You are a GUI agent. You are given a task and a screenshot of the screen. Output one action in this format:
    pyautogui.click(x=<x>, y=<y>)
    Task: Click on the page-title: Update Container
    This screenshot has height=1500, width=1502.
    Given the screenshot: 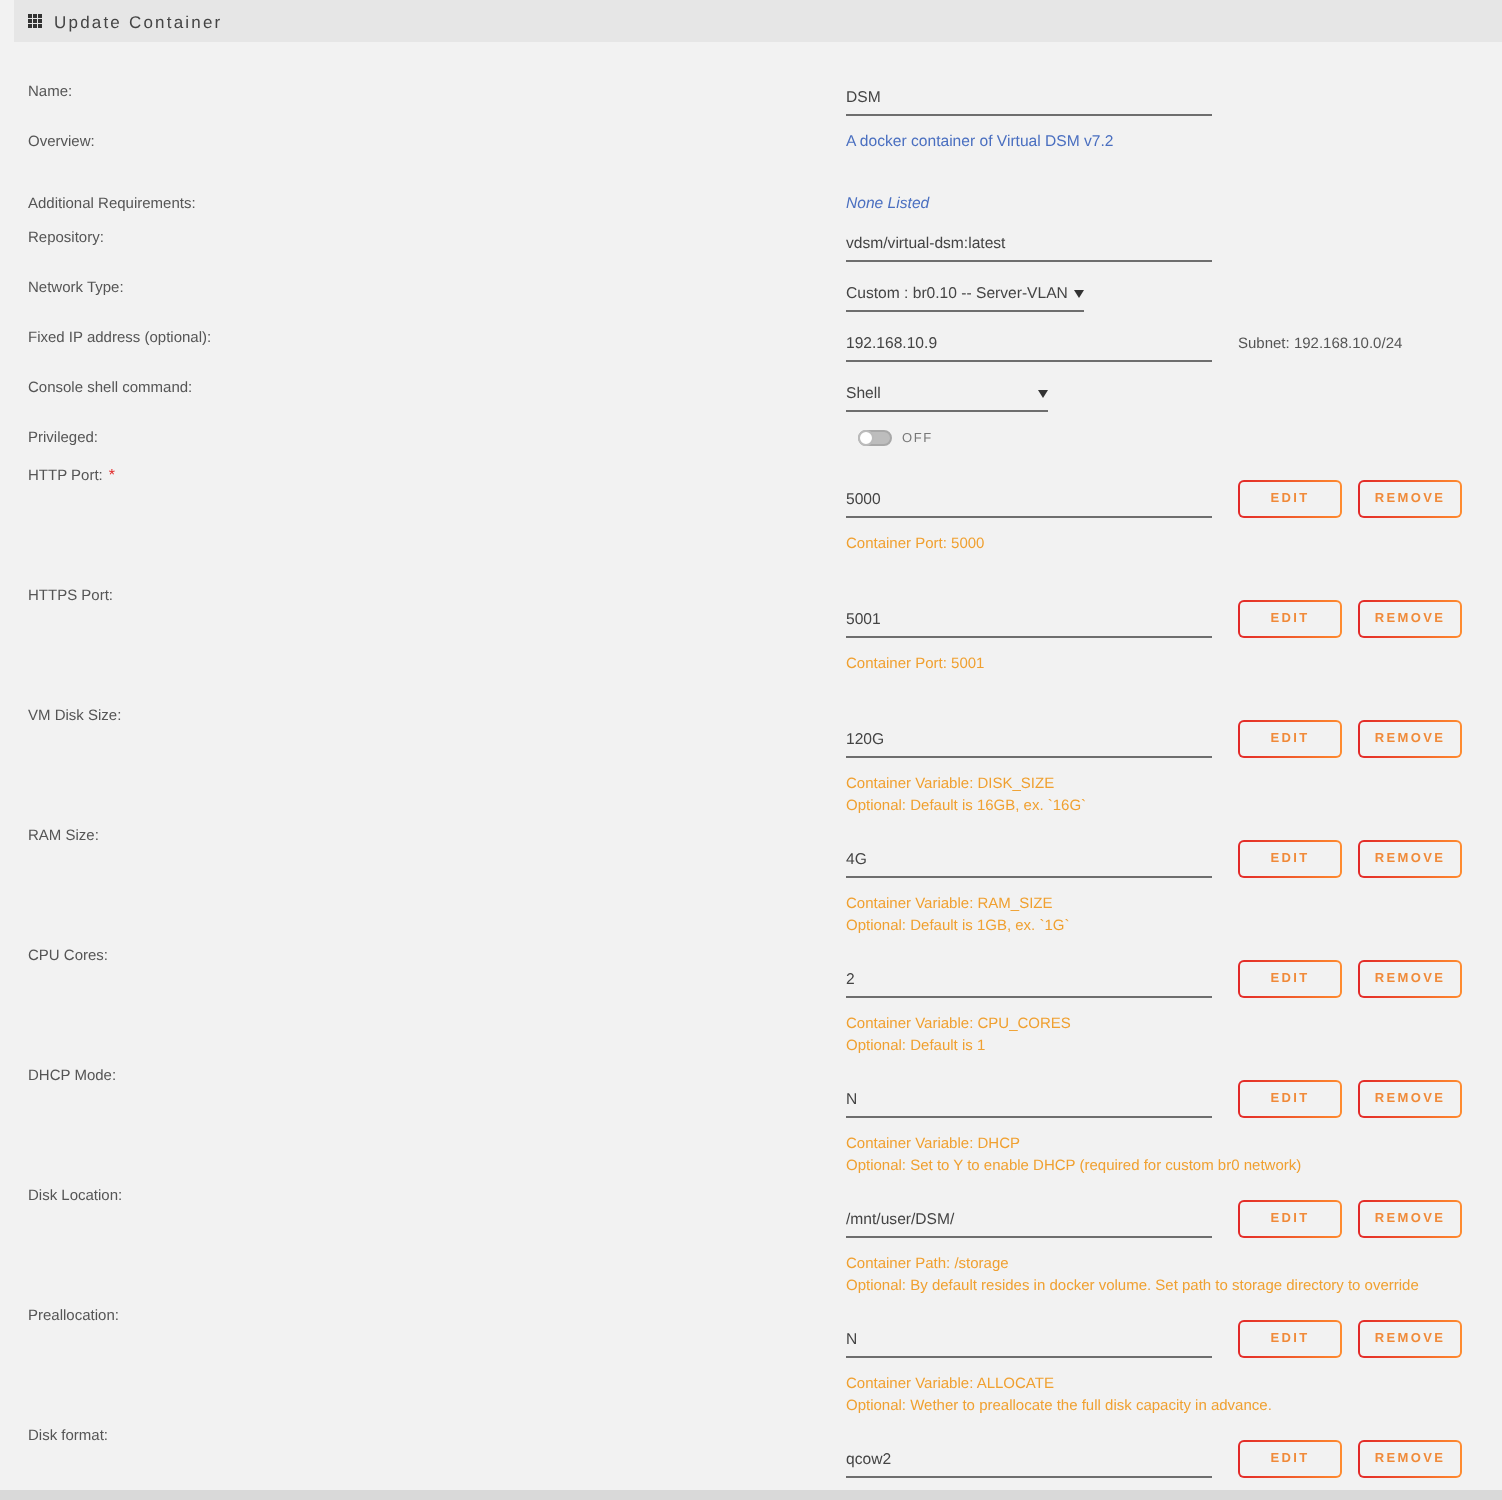 What is the action you would take?
    pyautogui.click(x=138, y=21)
    